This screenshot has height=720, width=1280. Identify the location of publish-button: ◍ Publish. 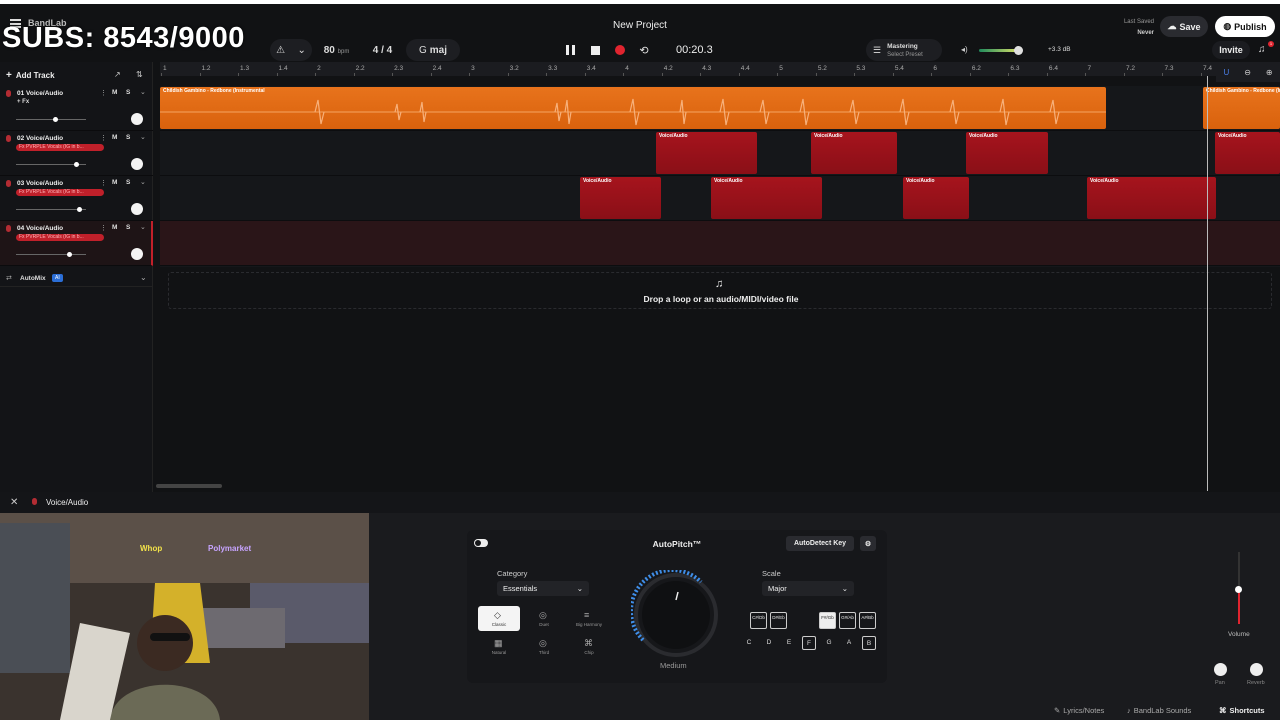
(1245, 26).